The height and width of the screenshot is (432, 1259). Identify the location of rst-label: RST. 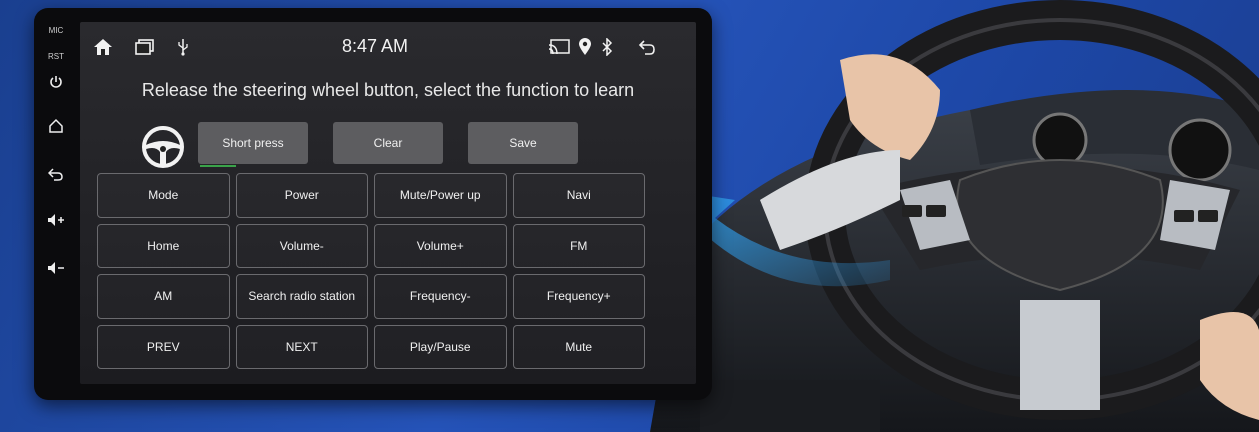
(56, 56).